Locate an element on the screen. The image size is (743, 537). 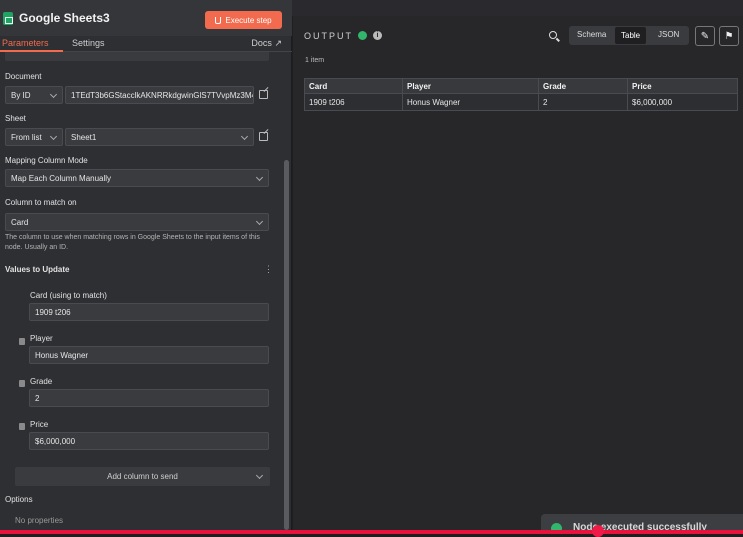
column-header: Player is located at coordinates (470, 86).